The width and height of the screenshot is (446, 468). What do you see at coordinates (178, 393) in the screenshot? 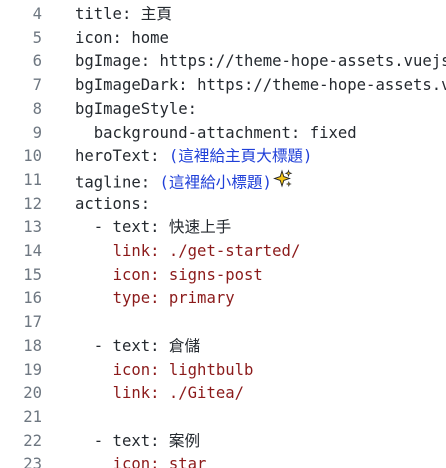
I see `yaml-nested-entry: link: ./Gitea/` at bounding box center [178, 393].